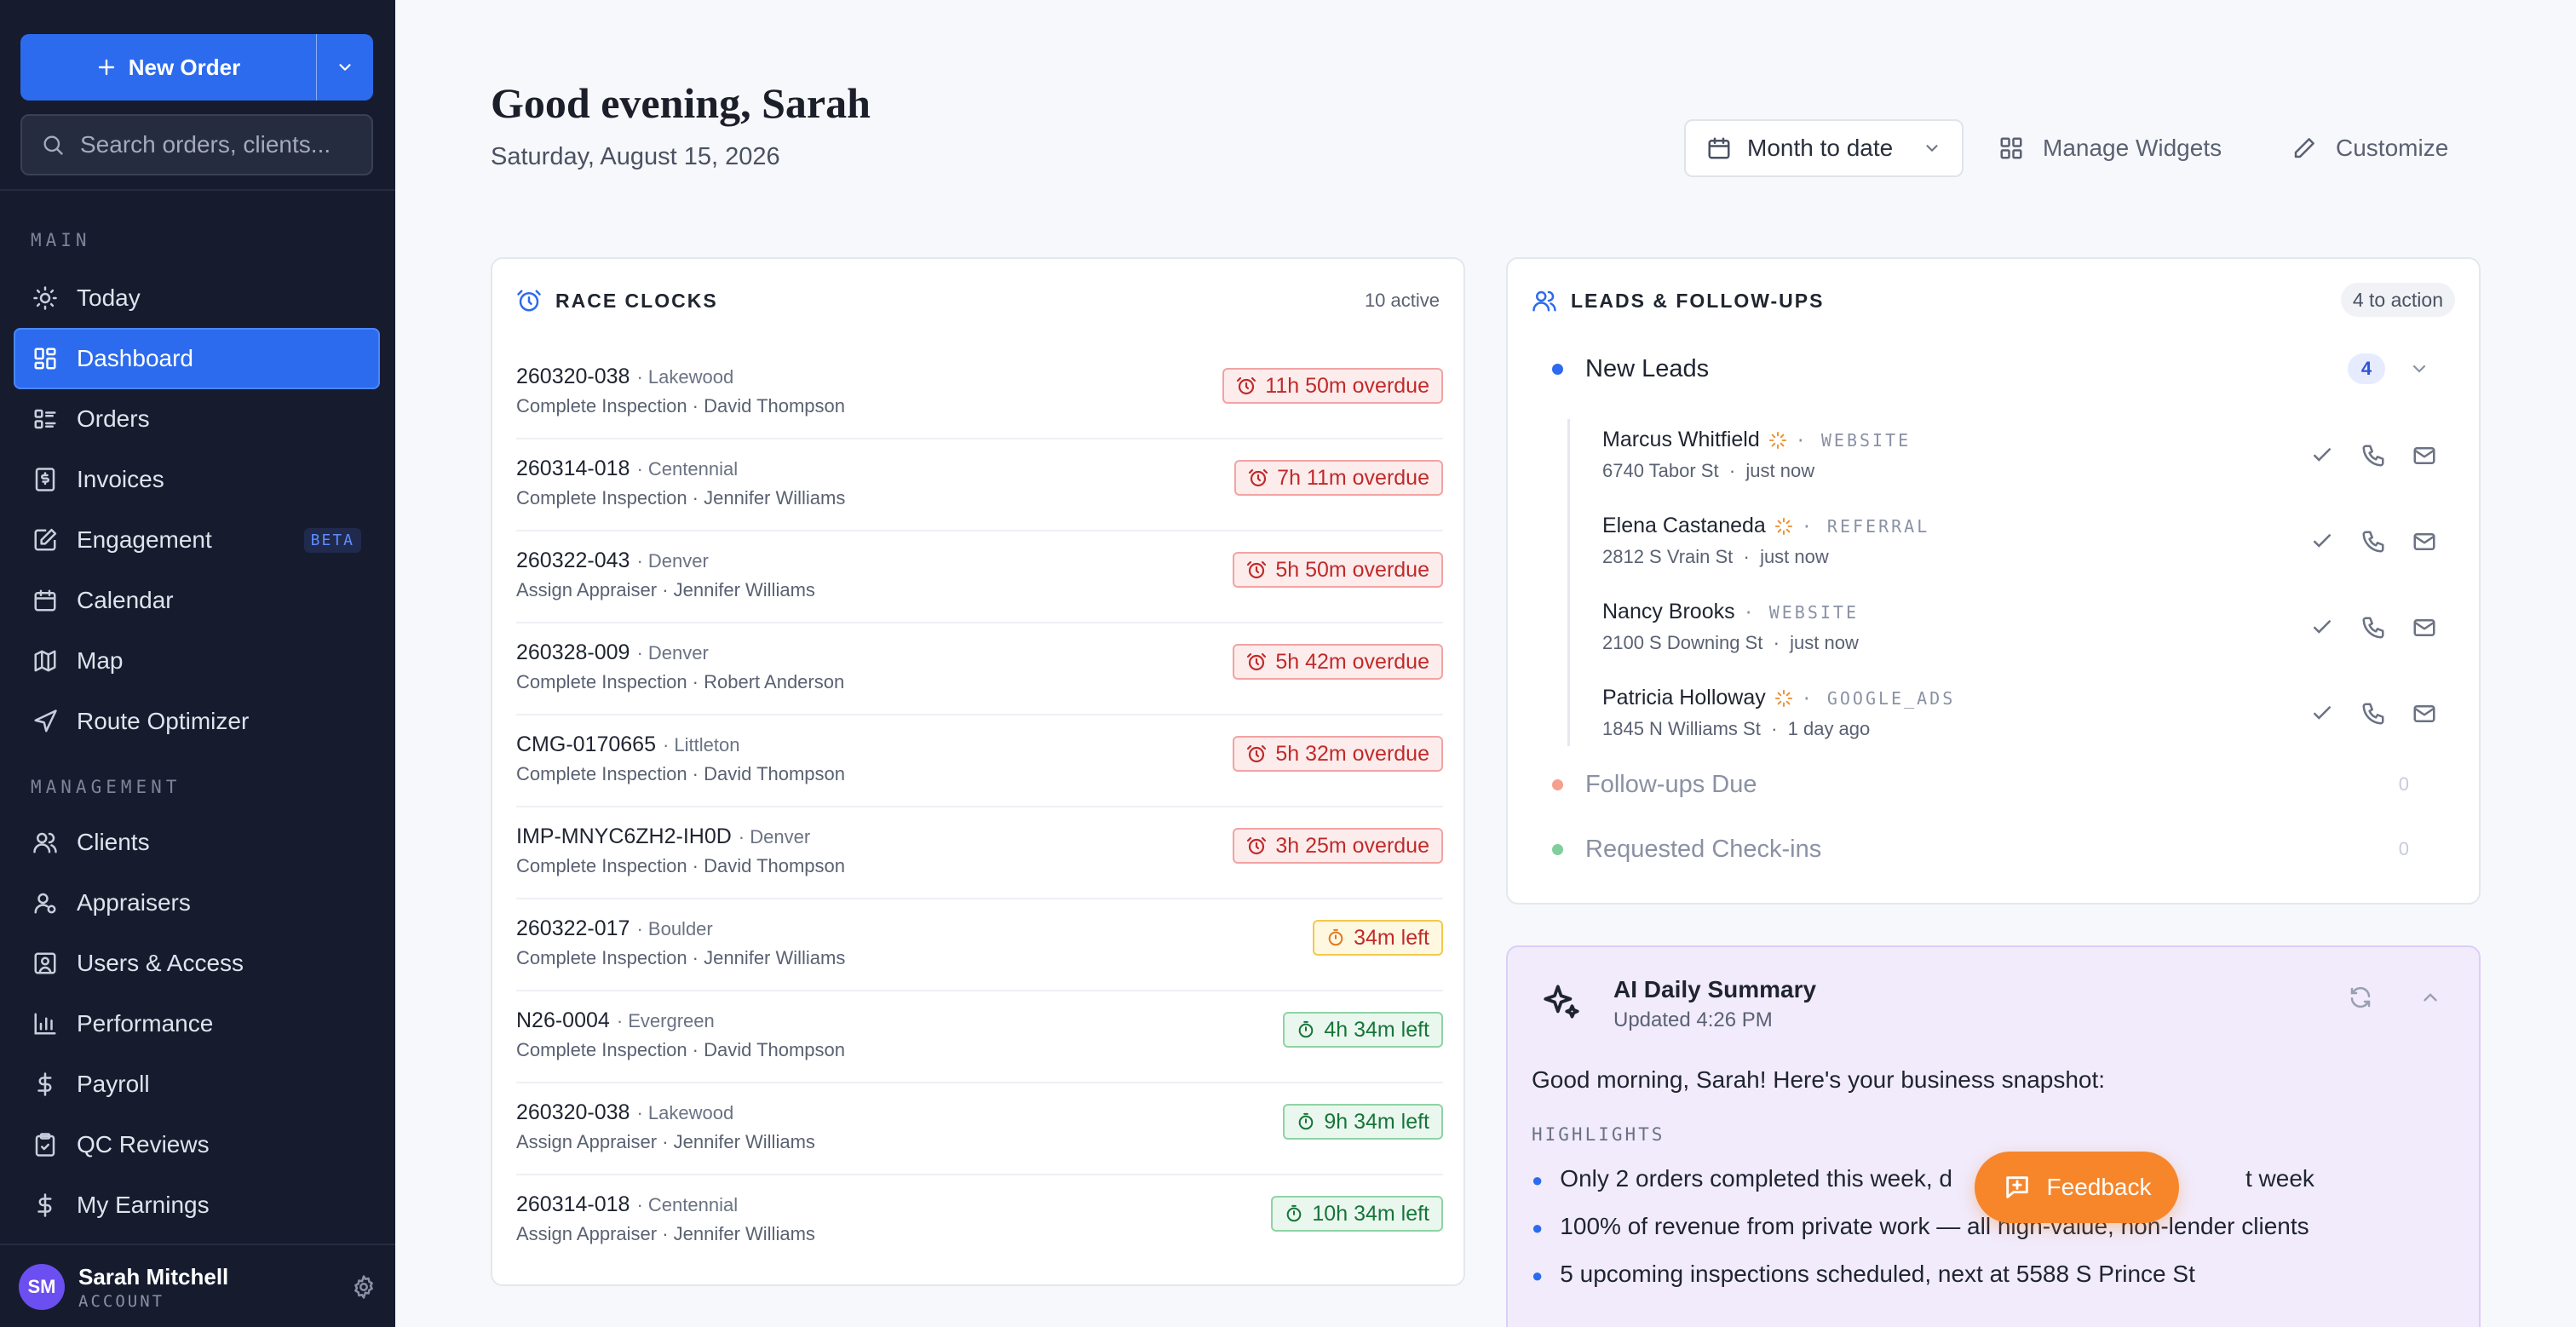 The image size is (2576, 1327). What do you see at coordinates (114, 1084) in the screenshot?
I see `sidebar-item-label: Payroll` at bounding box center [114, 1084].